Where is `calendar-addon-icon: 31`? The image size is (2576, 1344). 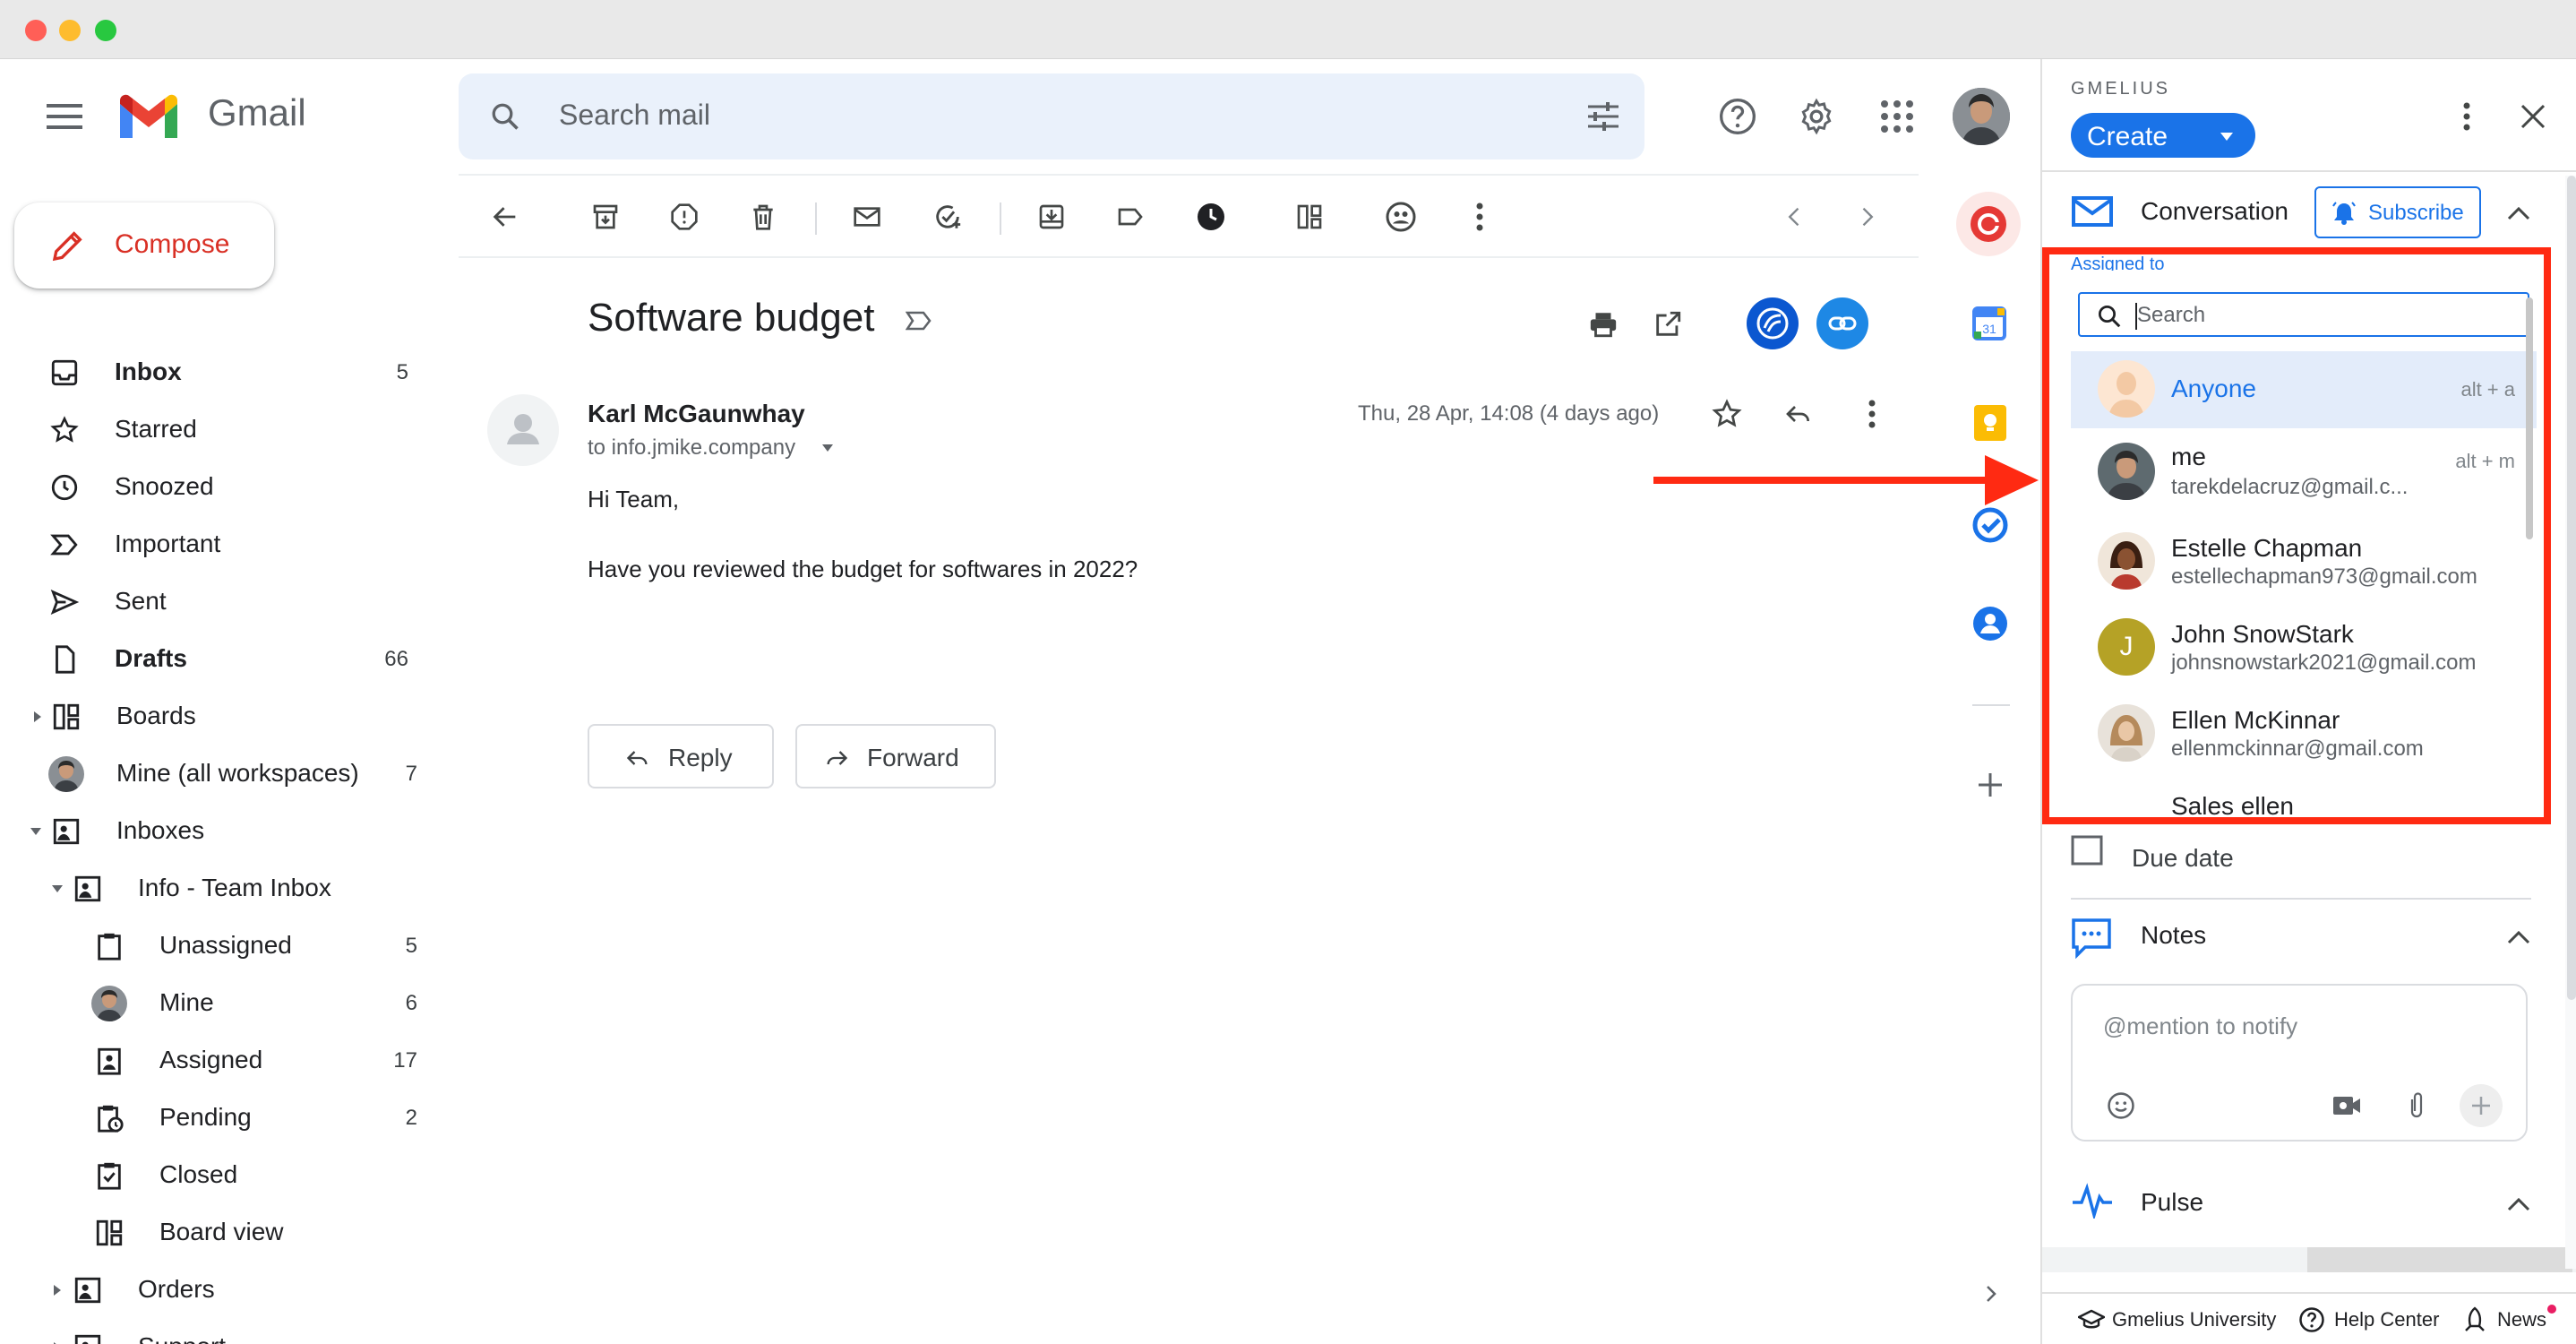 calendar-addon-icon: 31 is located at coordinates (1989, 323).